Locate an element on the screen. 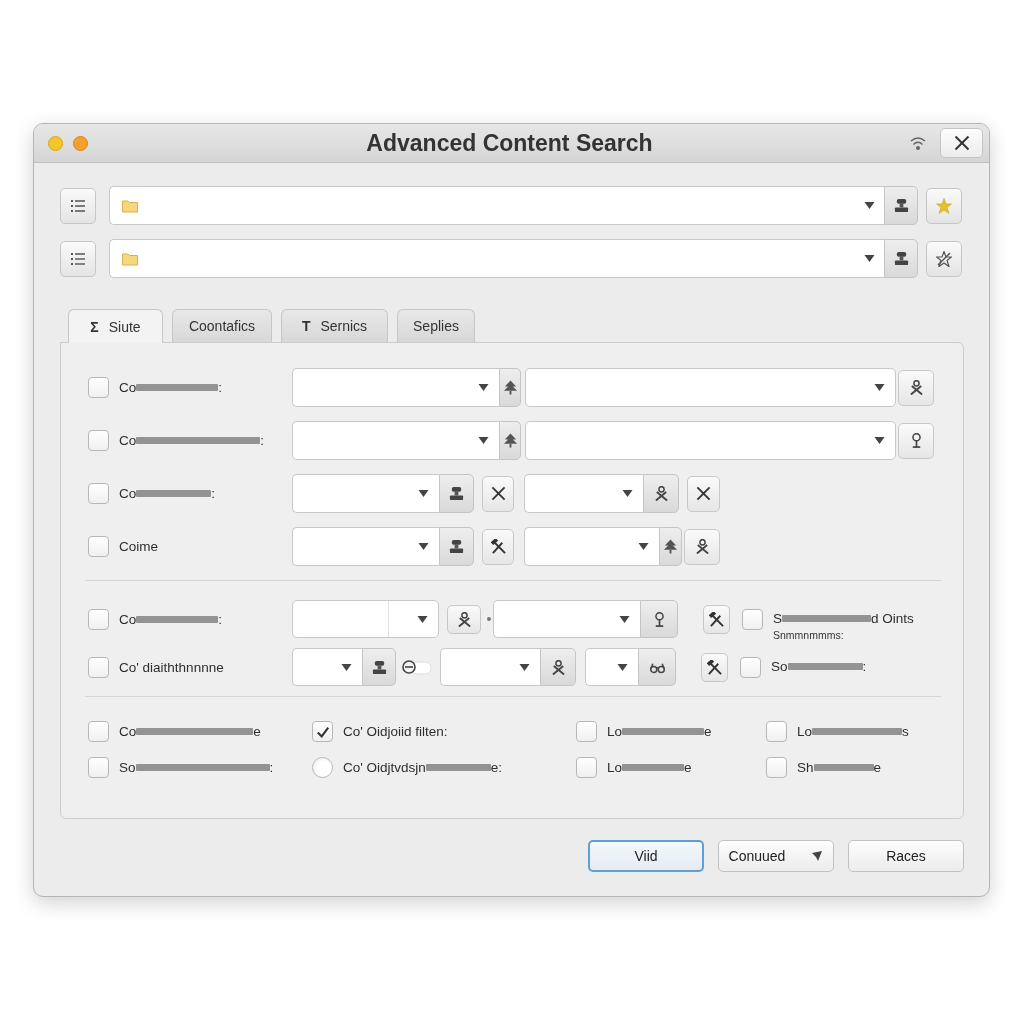 The height and width of the screenshot is (1024, 1024). note-text: Snmmnmmms: is located at coordinates (809, 635).